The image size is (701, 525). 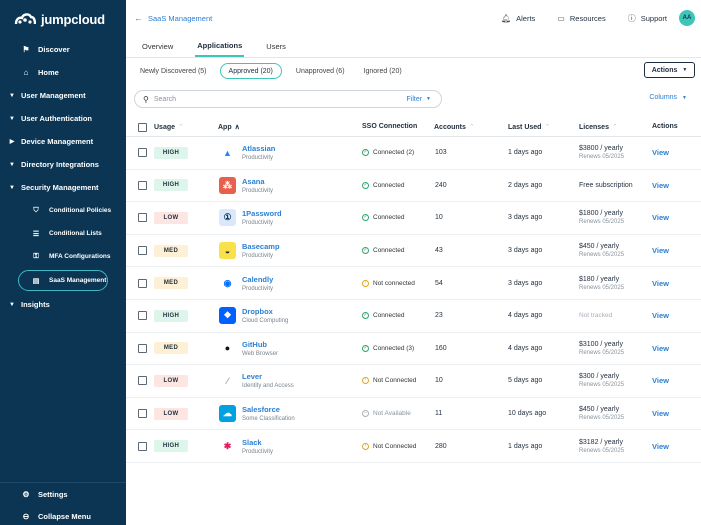 I want to click on app-name-link: 1Password, so click(x=262, y=213).